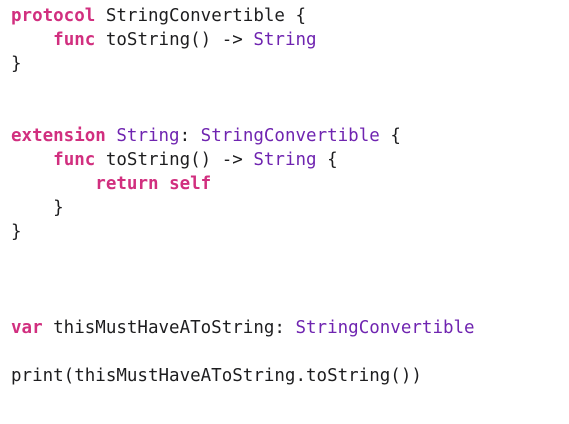 Image resolution: width=569 pixels, height=424 pixels. I want to click on code-token-plain: StringConvertible {, so click(201, 16).